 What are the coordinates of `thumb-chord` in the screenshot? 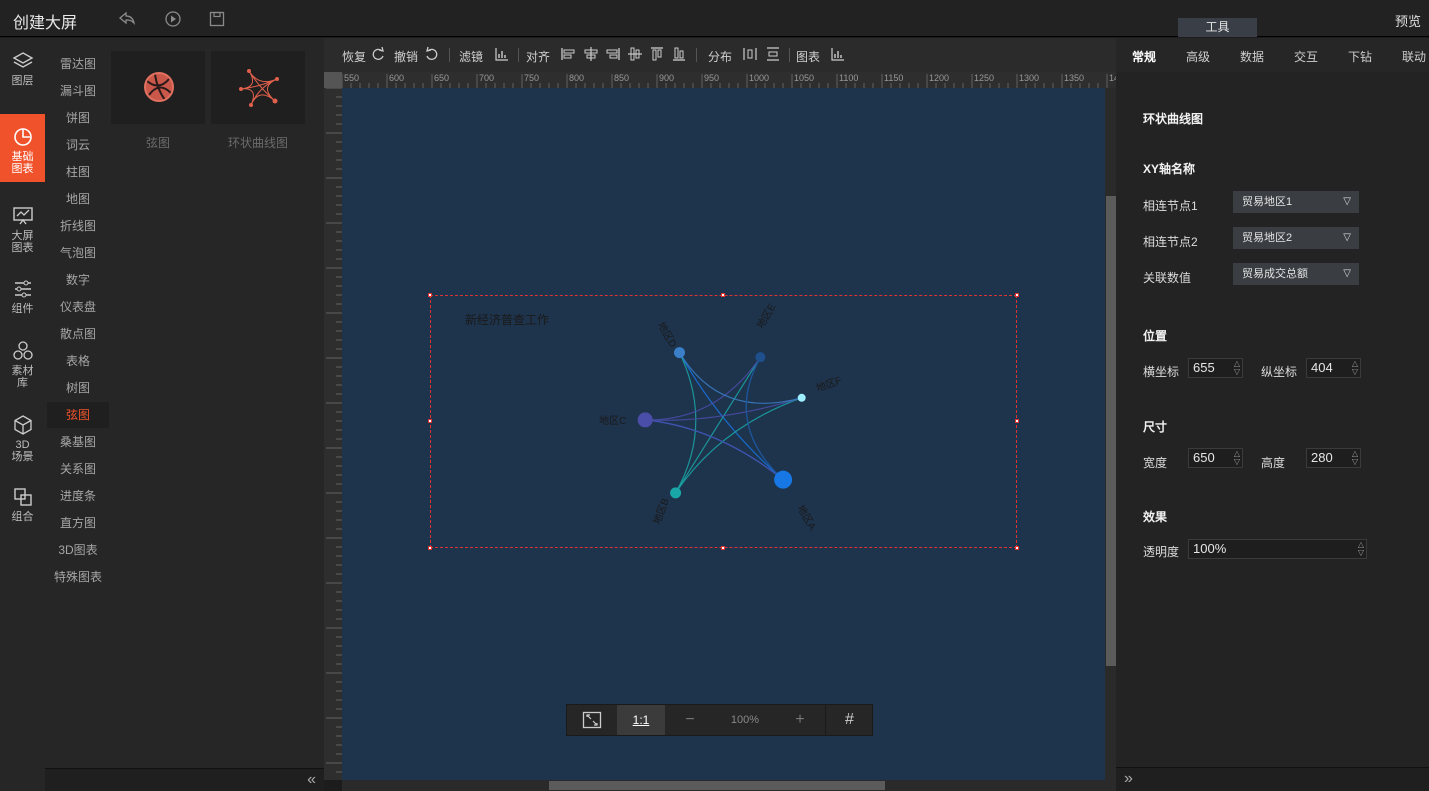 It's located at (158, 87).